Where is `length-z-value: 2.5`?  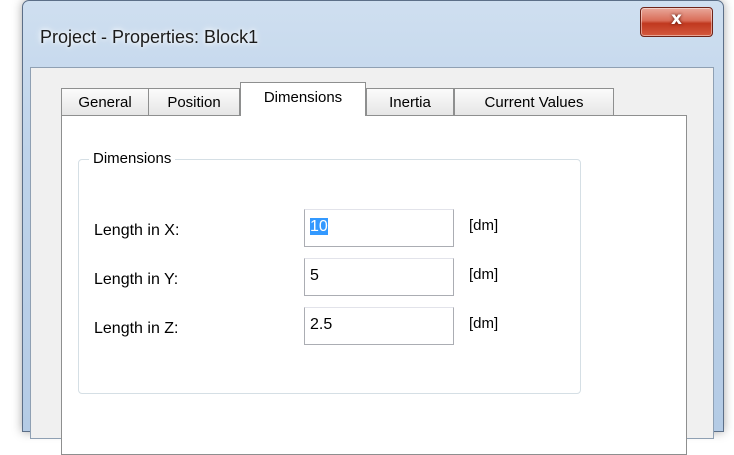 length-z-value: 2.5 is located at coordinates (321, 324).